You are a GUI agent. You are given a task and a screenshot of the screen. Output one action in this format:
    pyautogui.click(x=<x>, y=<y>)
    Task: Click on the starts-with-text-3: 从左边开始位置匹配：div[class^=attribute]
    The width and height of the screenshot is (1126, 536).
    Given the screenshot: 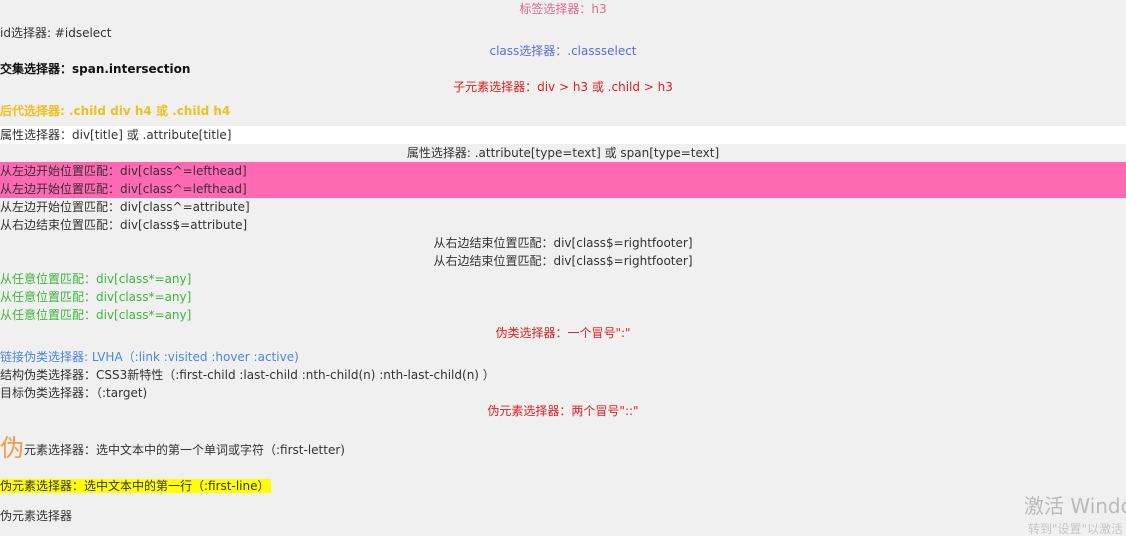 What is the action you would take?
    pyautogui.click(x=125, y=207)
    